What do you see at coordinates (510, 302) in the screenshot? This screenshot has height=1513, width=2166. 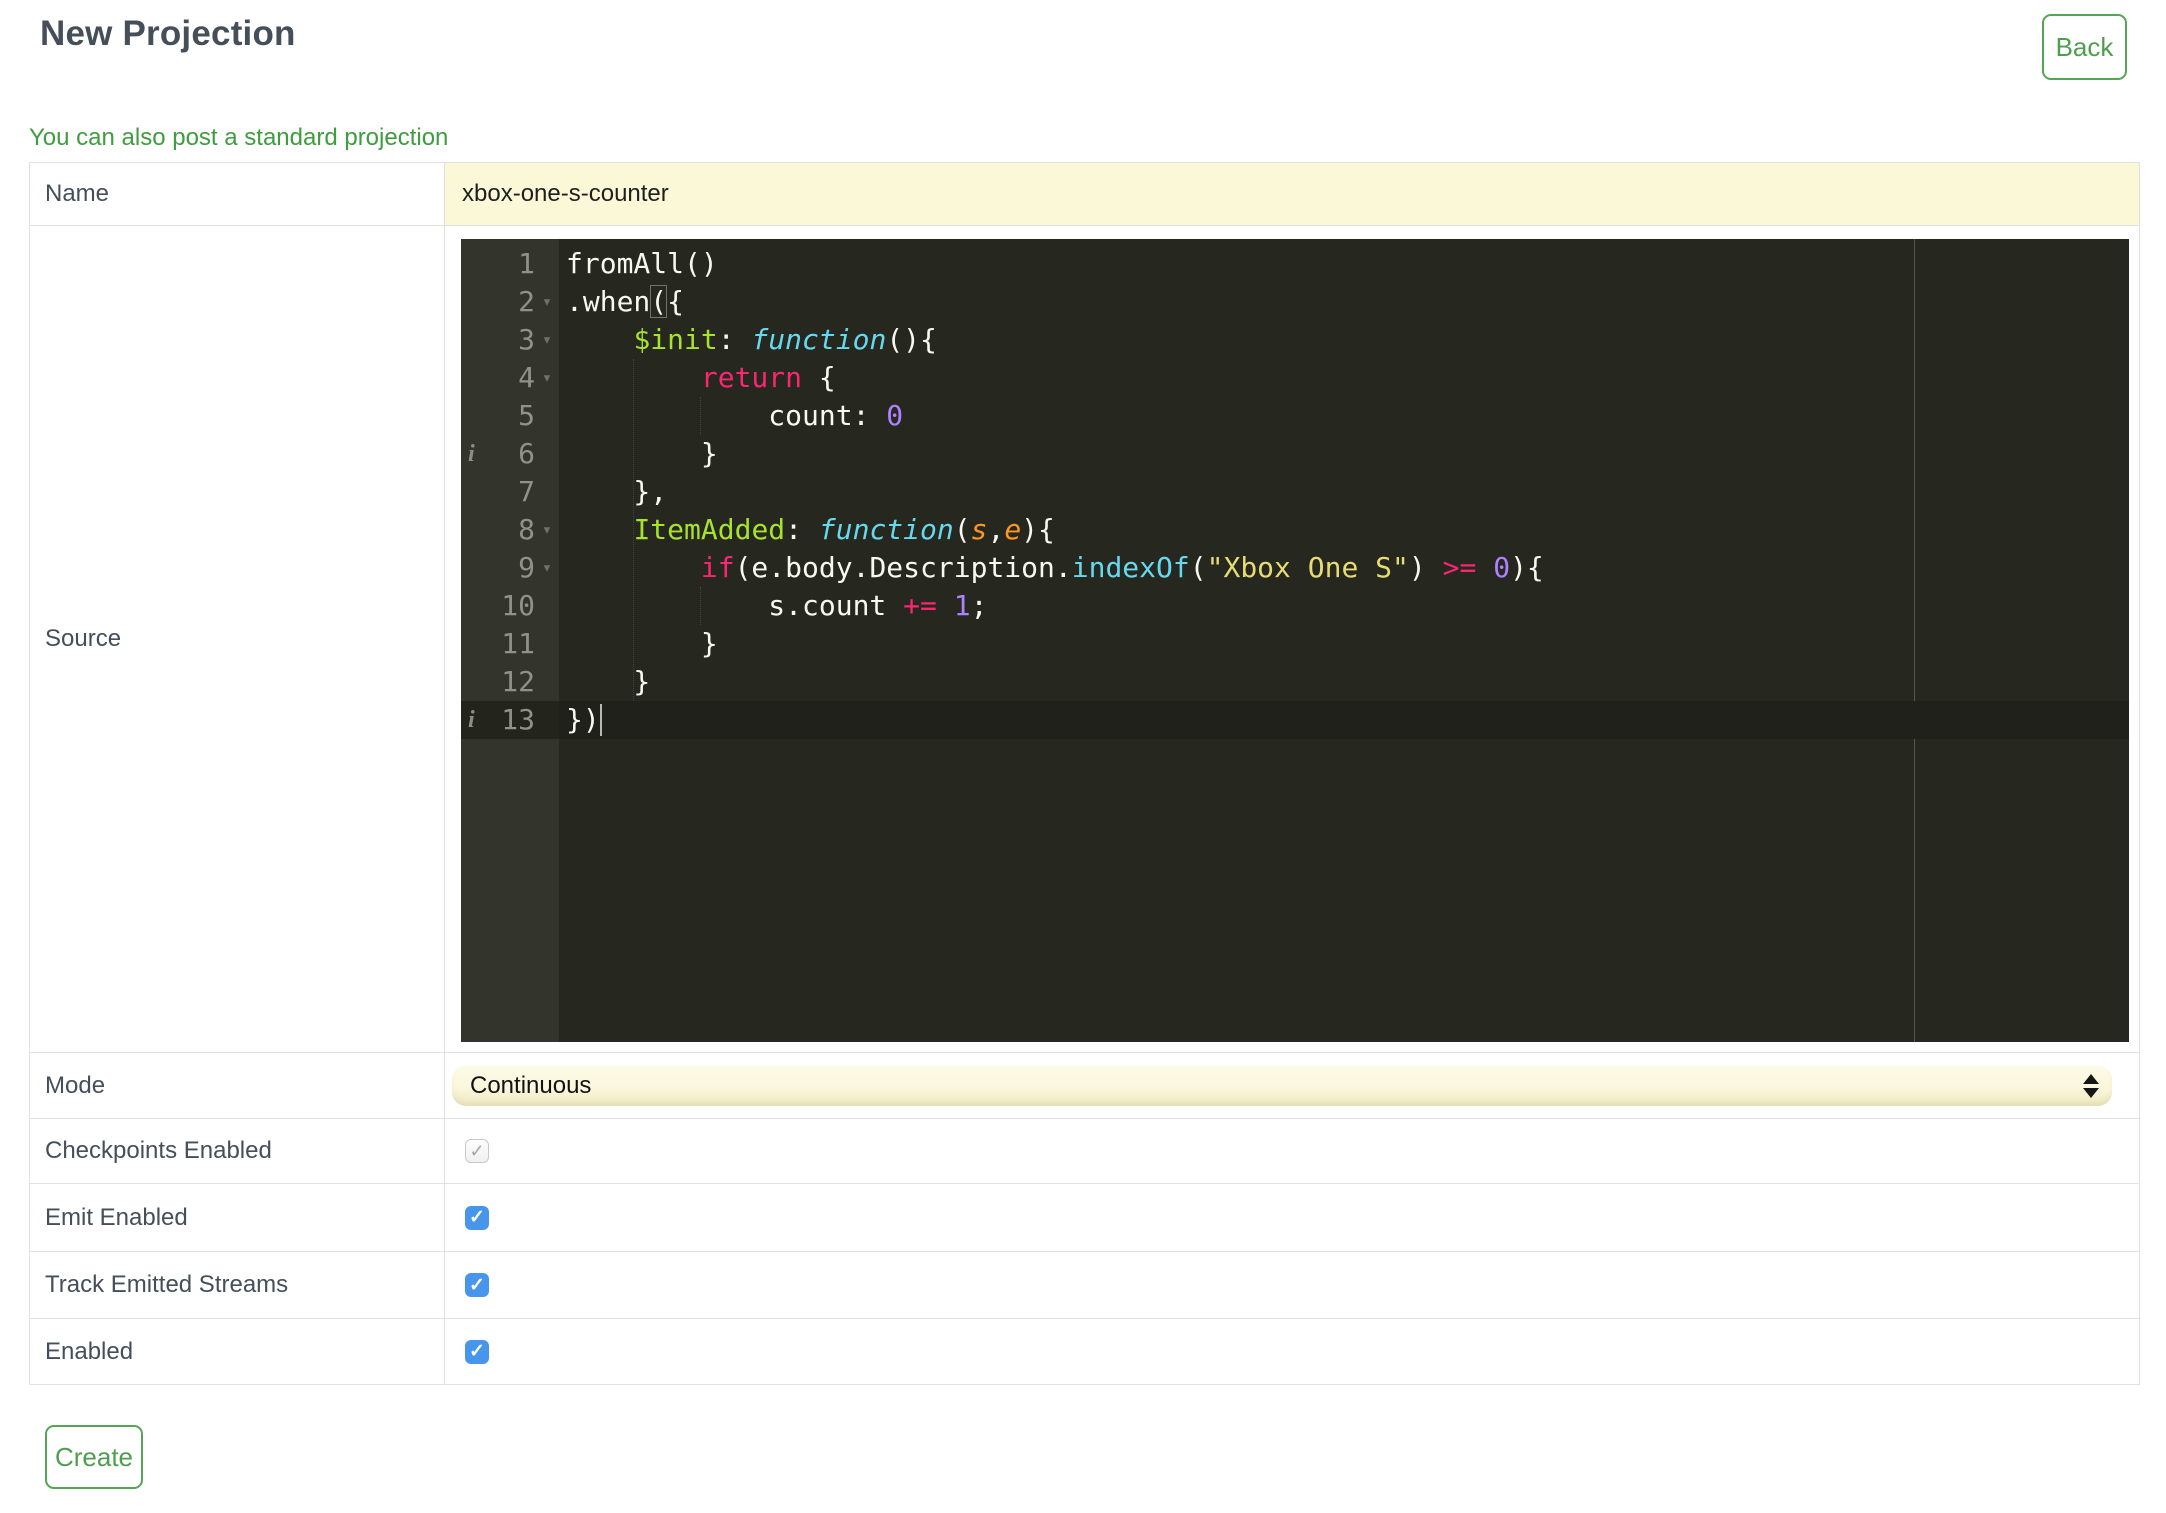 I see `gutter-line: 2 ▾` at bounding box center [510, 302].